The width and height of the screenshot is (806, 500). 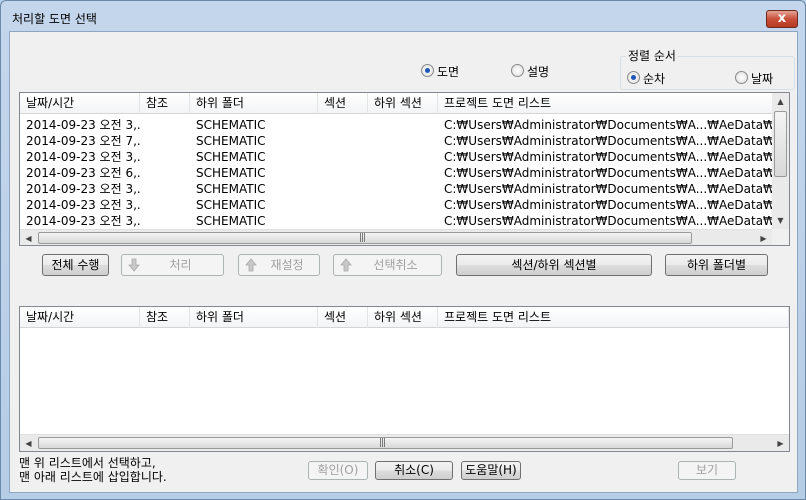 What do you see at coordinates (716, 265) in the screenshot?
I see `by-subfolder-button: 하위 폴더별` at bounding box center [716, 265].